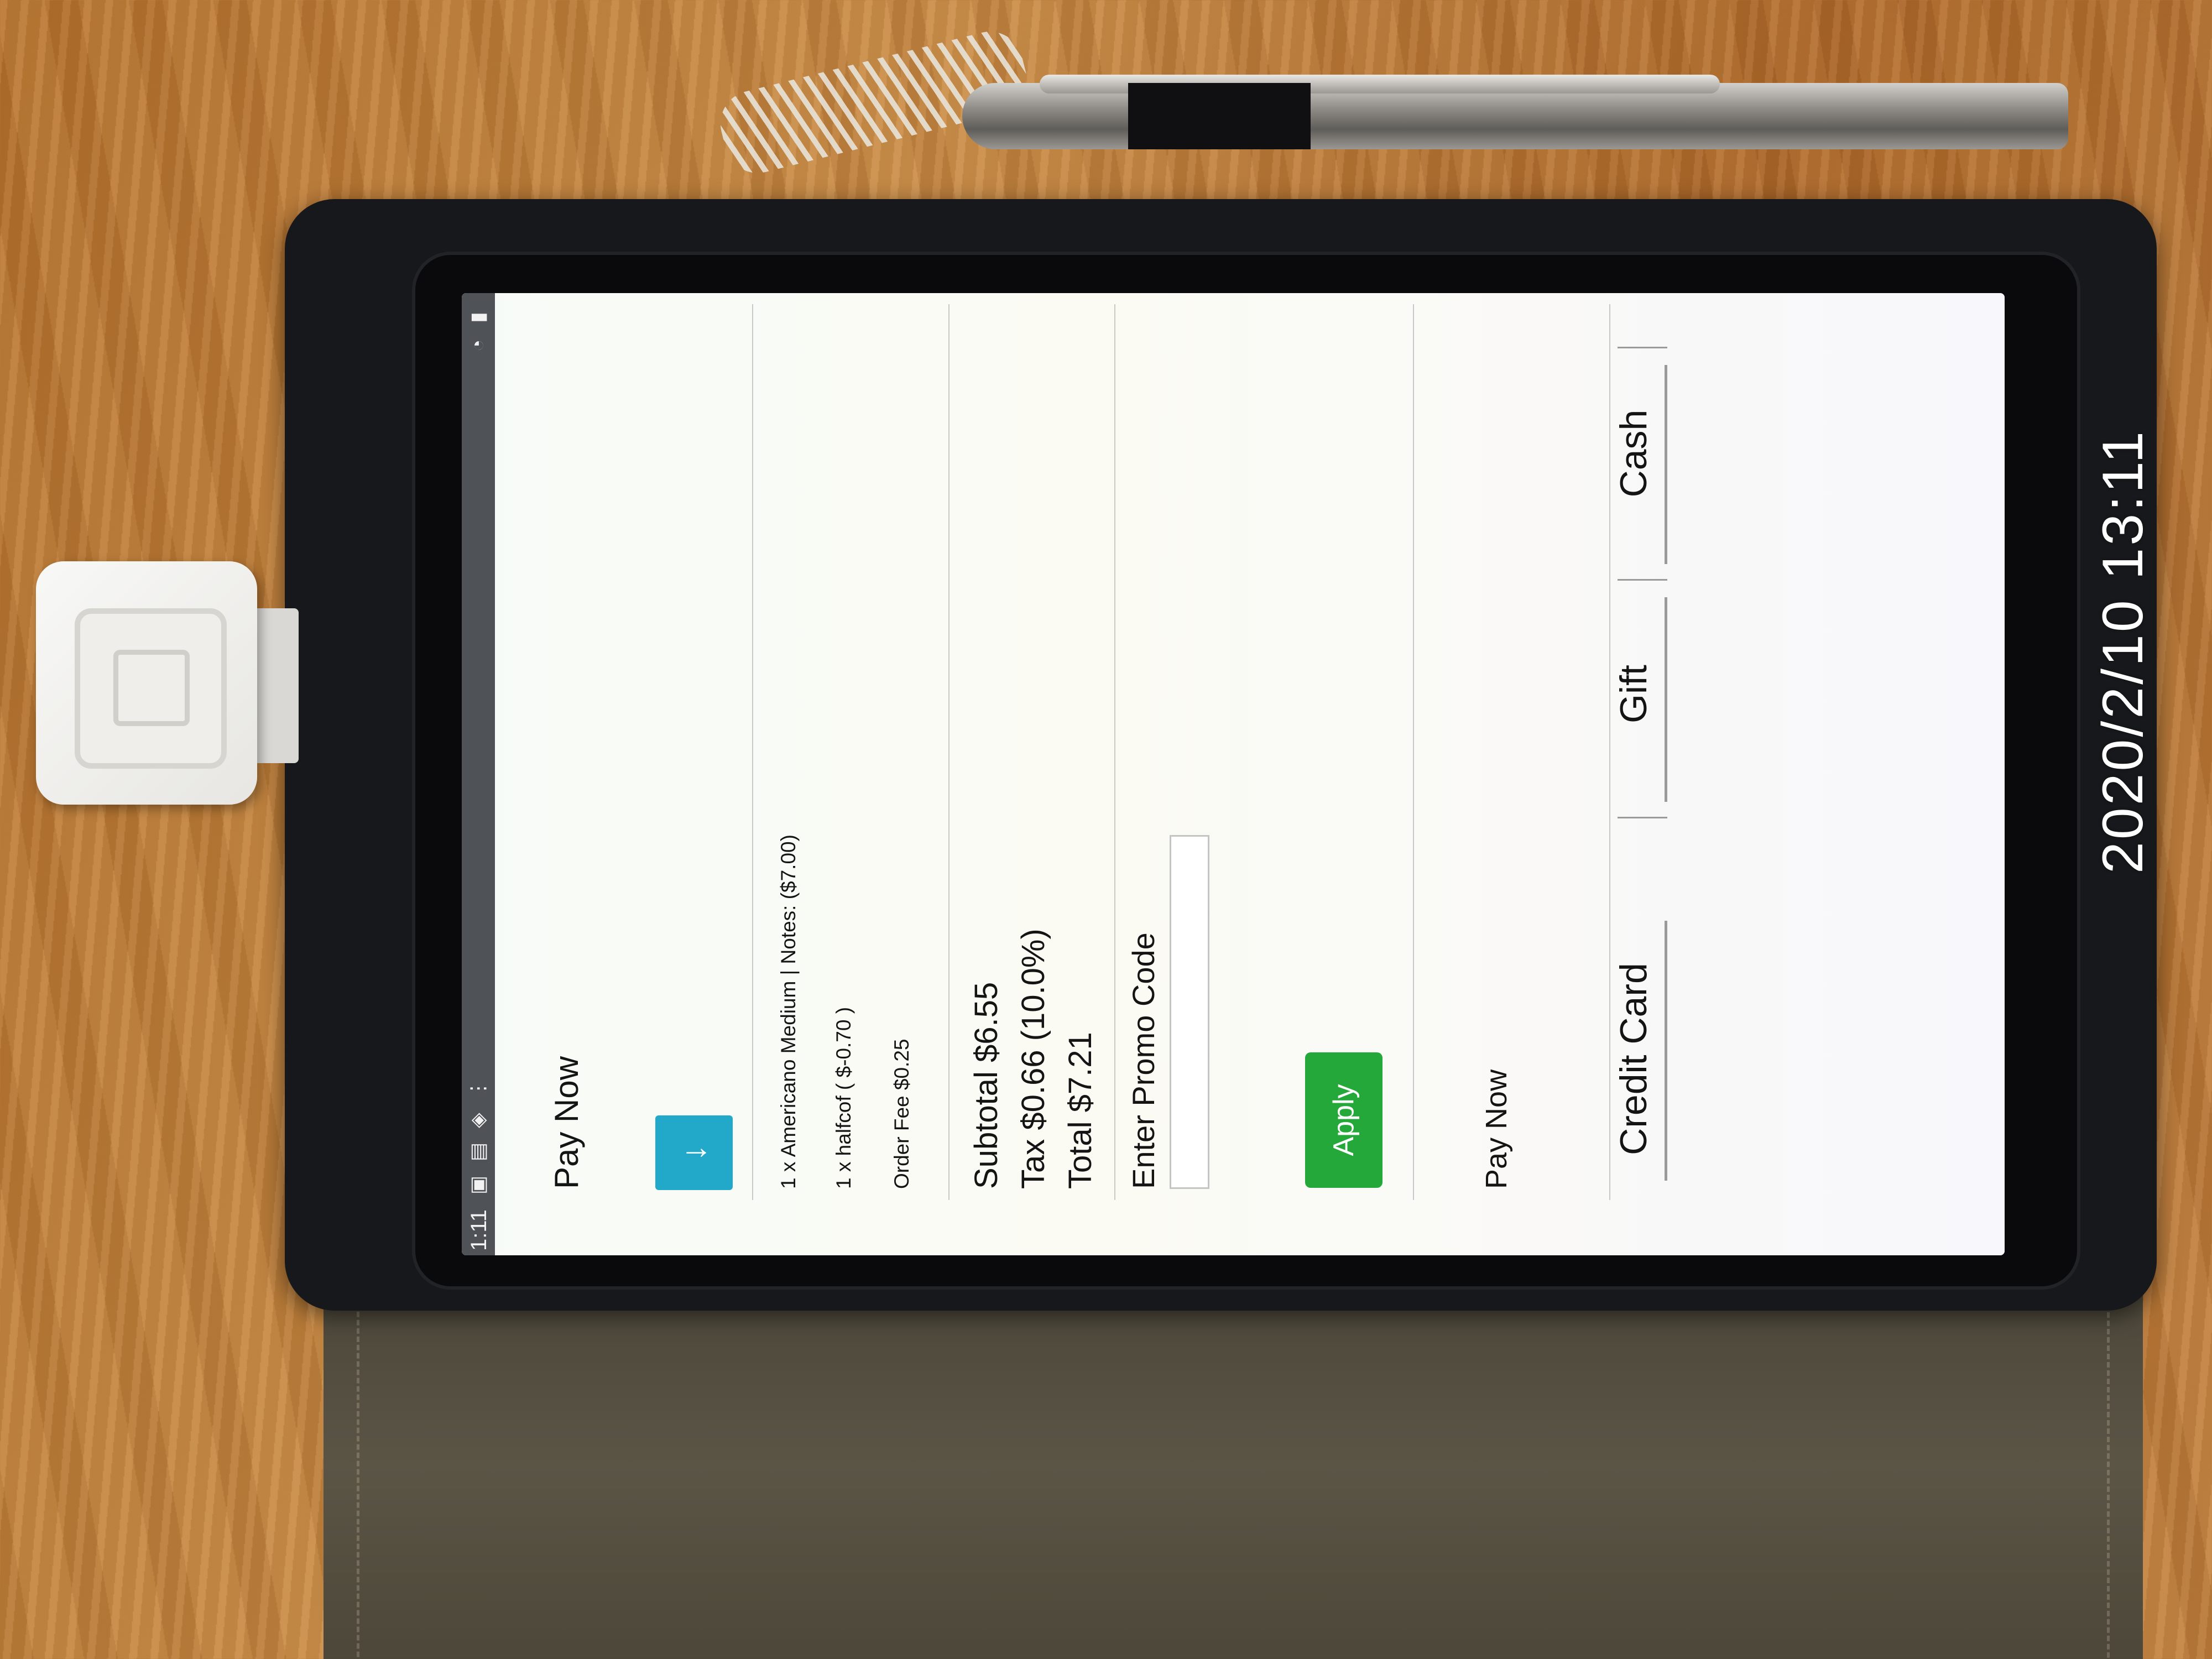 The image size is (2212, 1659). What do you see at coordinates (1344, 1120) in the screenshot?
I see `apply-promo-button: Apply` at bounding box center [1344, 1120].